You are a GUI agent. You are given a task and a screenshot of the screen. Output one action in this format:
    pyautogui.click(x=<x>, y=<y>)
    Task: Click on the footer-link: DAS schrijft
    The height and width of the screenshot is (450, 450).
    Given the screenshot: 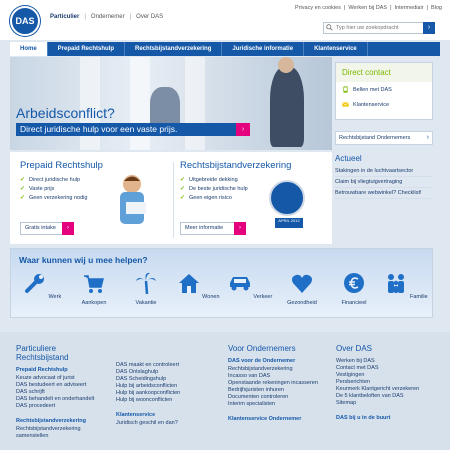 What is the action you would take?
    pyautogui.click(x=61, y=392)
    